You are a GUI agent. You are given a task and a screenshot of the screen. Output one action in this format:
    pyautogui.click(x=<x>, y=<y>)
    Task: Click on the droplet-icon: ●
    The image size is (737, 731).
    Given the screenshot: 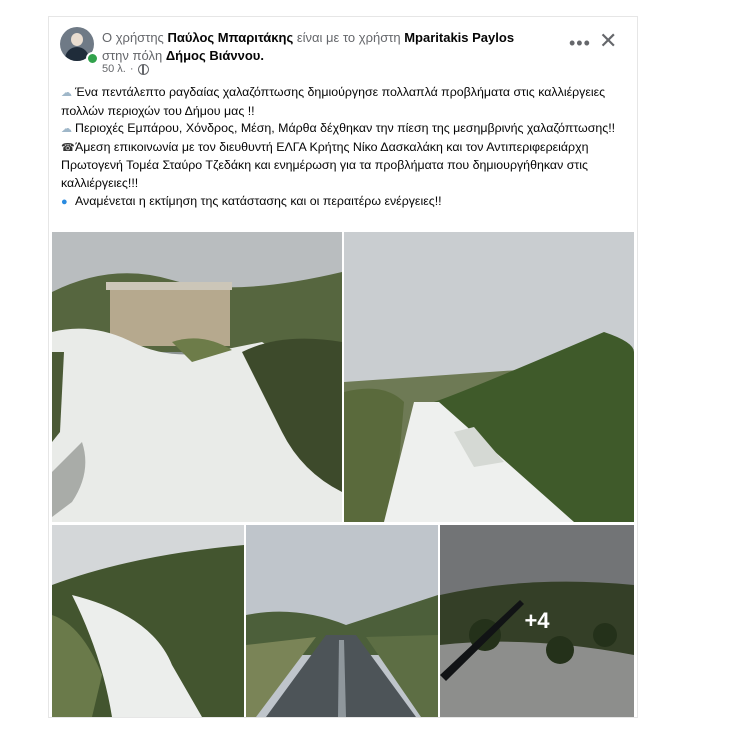 What is the action you would take?
    pyautogui.click(x=64, y=201)
    